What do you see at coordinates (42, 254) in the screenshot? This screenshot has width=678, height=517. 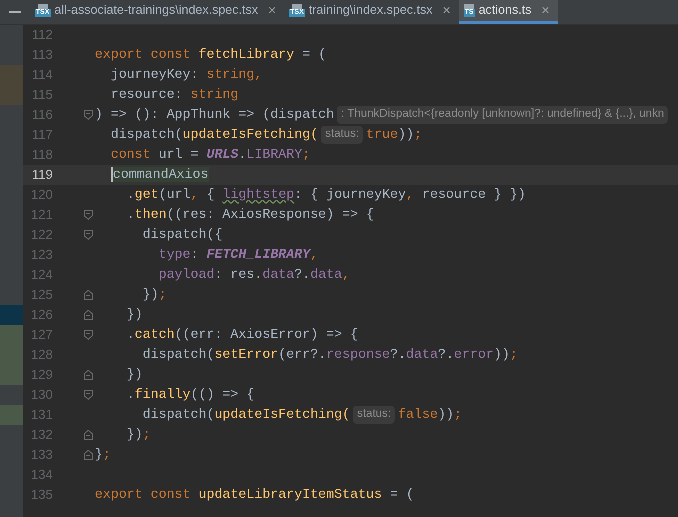 I see `line-number: 123` at bounding box center [42, 254].